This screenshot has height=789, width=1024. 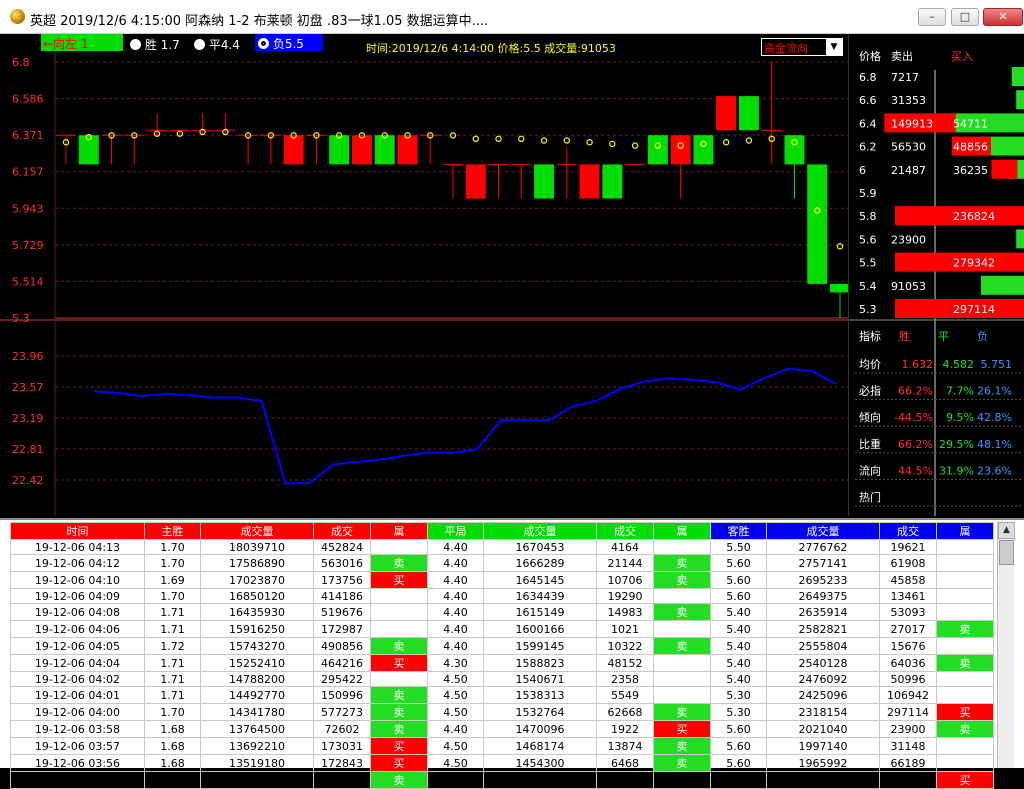 What do you see at coordinates (959, 364) in the screenshot?
I see `indicator-draw: 4.582` at bounding box center [959, 364].